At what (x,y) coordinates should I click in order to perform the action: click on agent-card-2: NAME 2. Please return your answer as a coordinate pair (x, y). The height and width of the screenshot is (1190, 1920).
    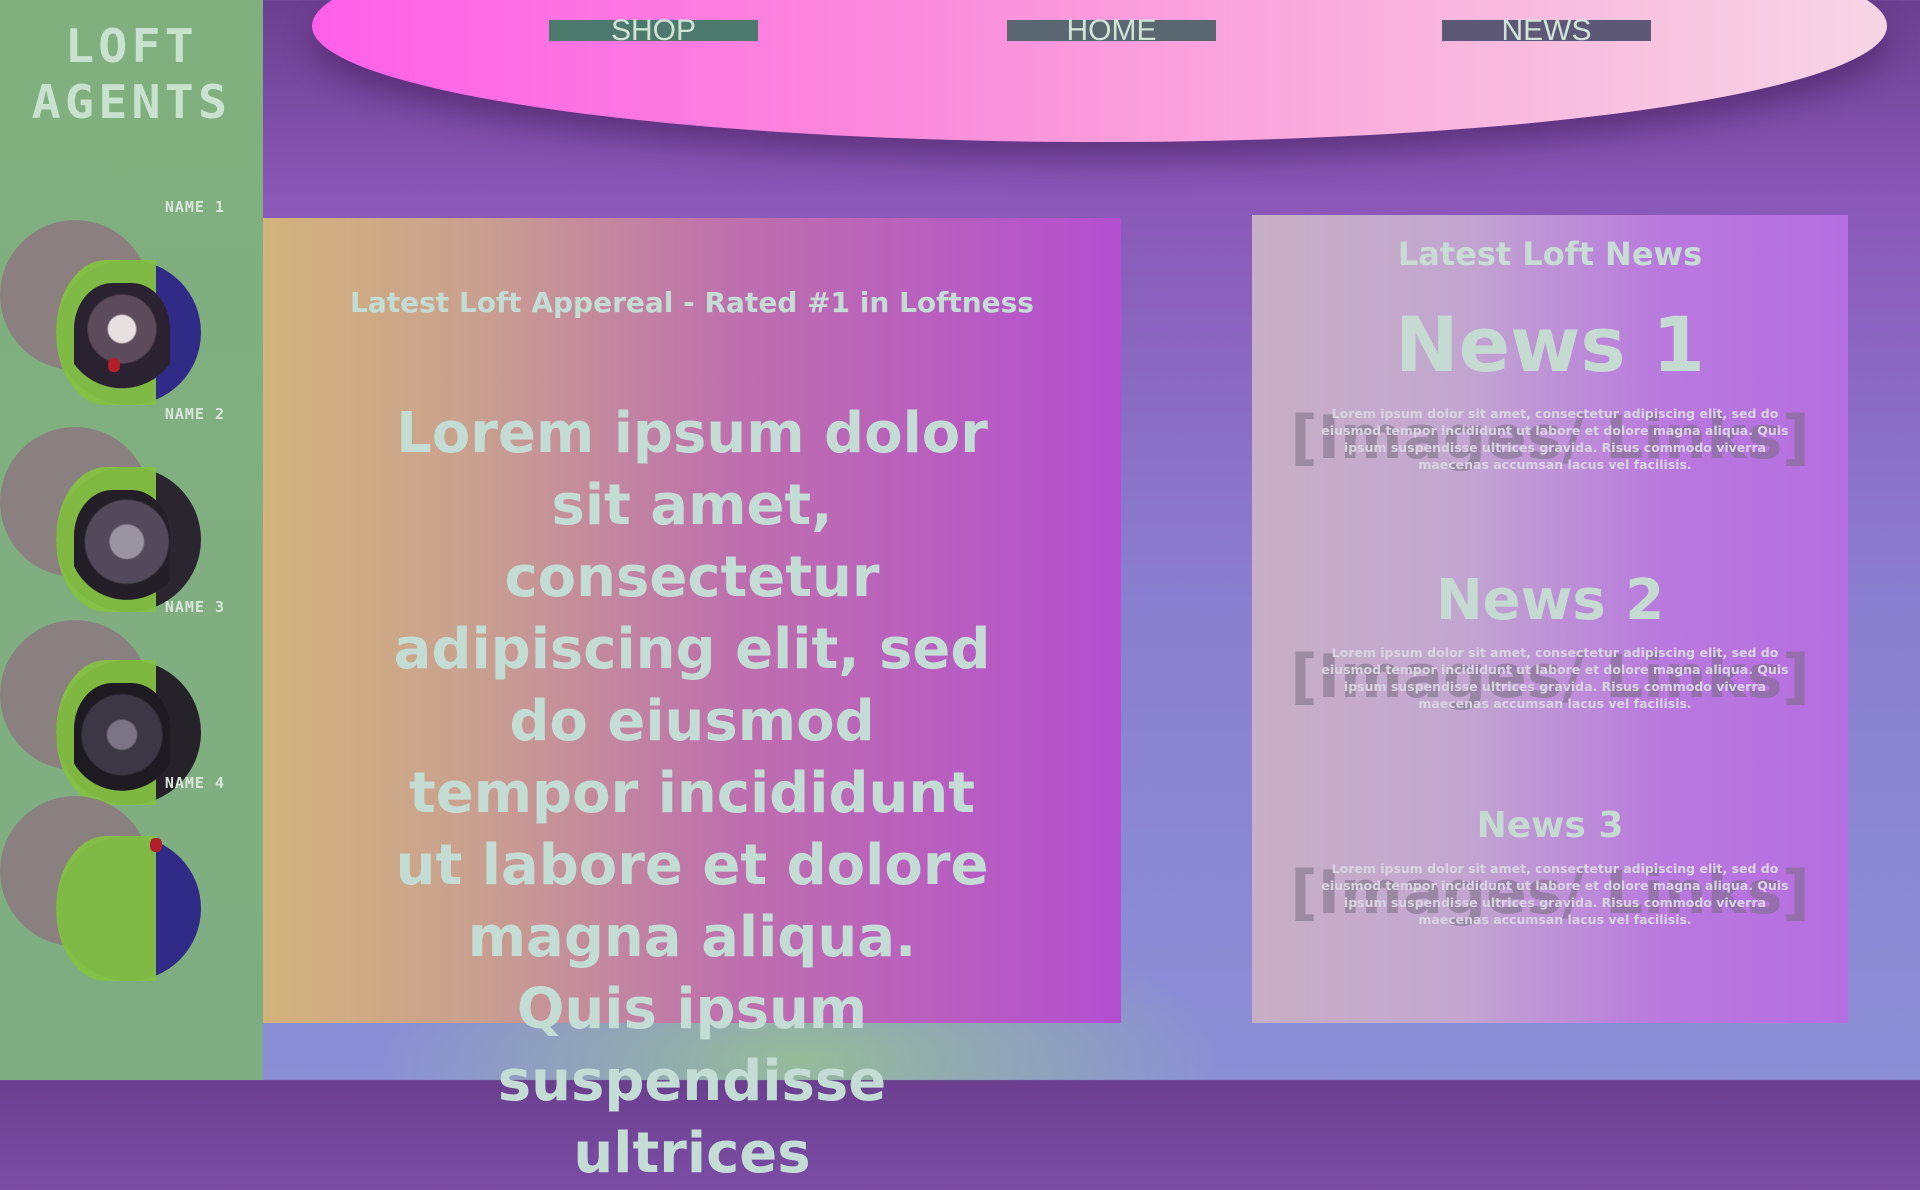
    Looking at the image, I should click on (131, 508).